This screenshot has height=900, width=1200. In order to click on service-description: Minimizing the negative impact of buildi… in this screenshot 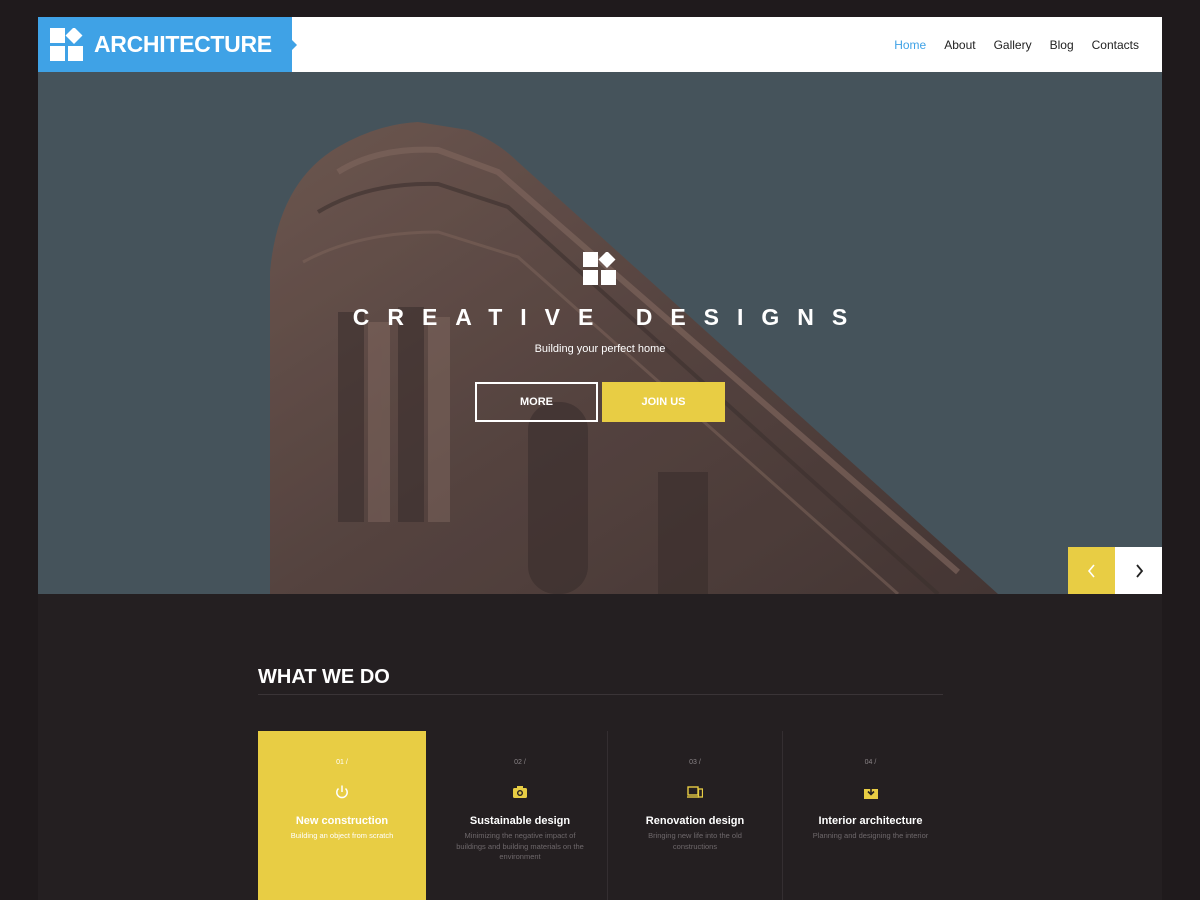, I will do `click(520, 846)`.